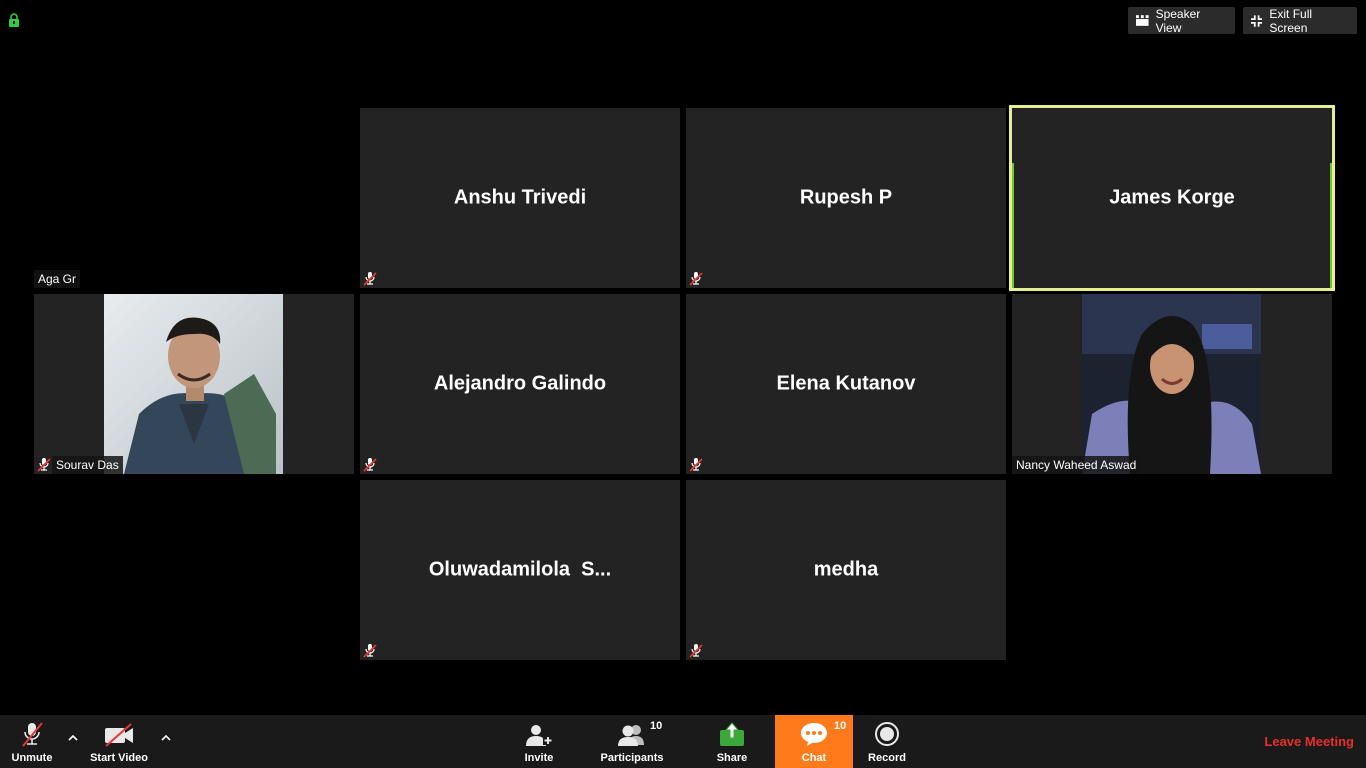 The height and width of the screenshot is (768, 1366). What do you see at coordinates (1257, 20) in the screenshot?
I see `exit-fullscreen-icon` at bounding box center [1257, 20].